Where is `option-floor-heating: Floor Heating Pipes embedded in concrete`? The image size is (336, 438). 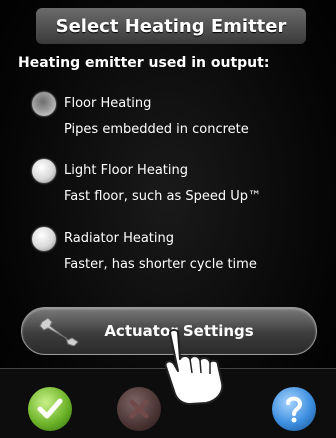 option-floor-heating: Floor Heating Pipes embedded in concrete is located at coordinates (166, 115).